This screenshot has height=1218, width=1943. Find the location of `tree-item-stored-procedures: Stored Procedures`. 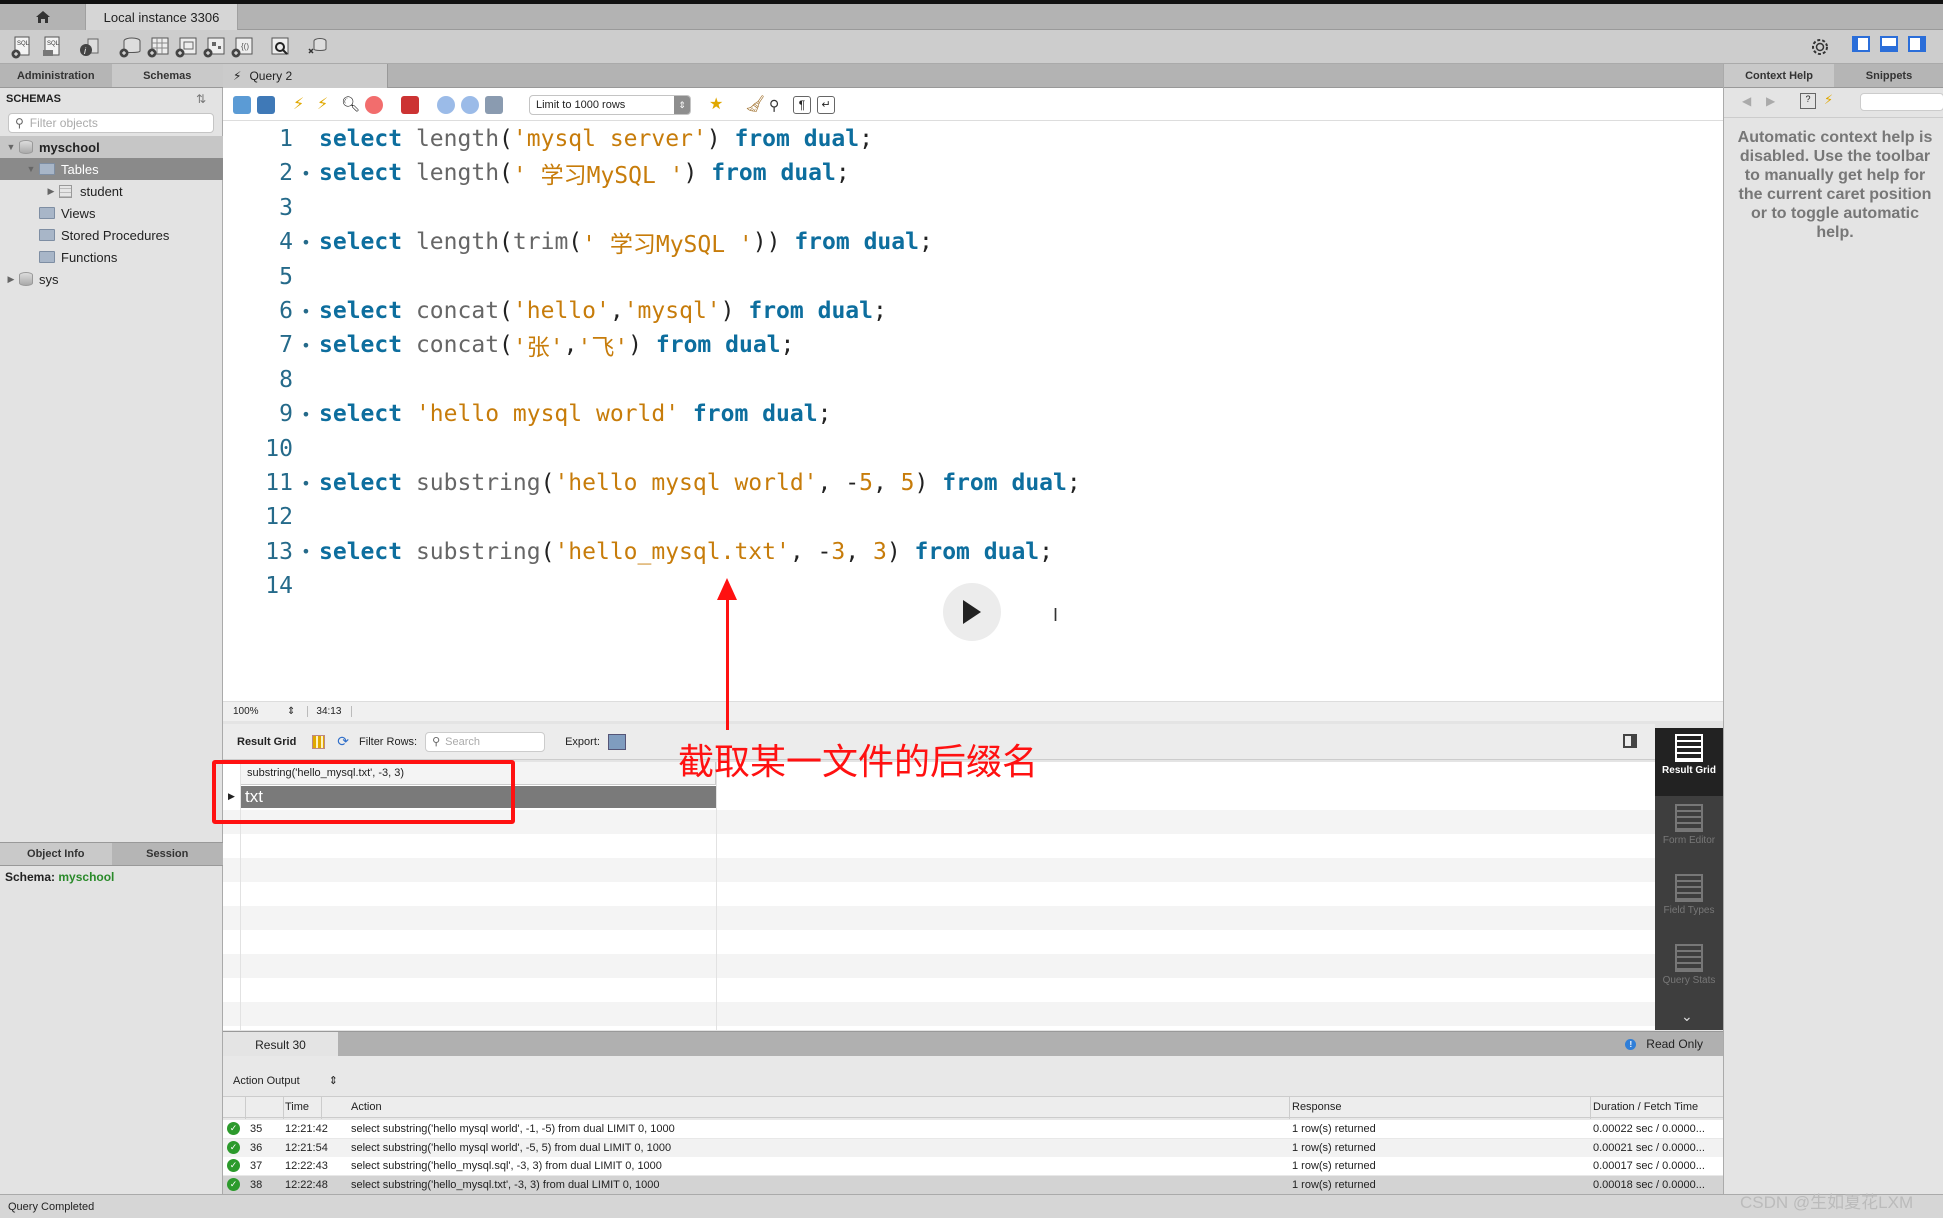

tree-item-stored-procedures: Stored Procedures is located at coordinates (111, 235).